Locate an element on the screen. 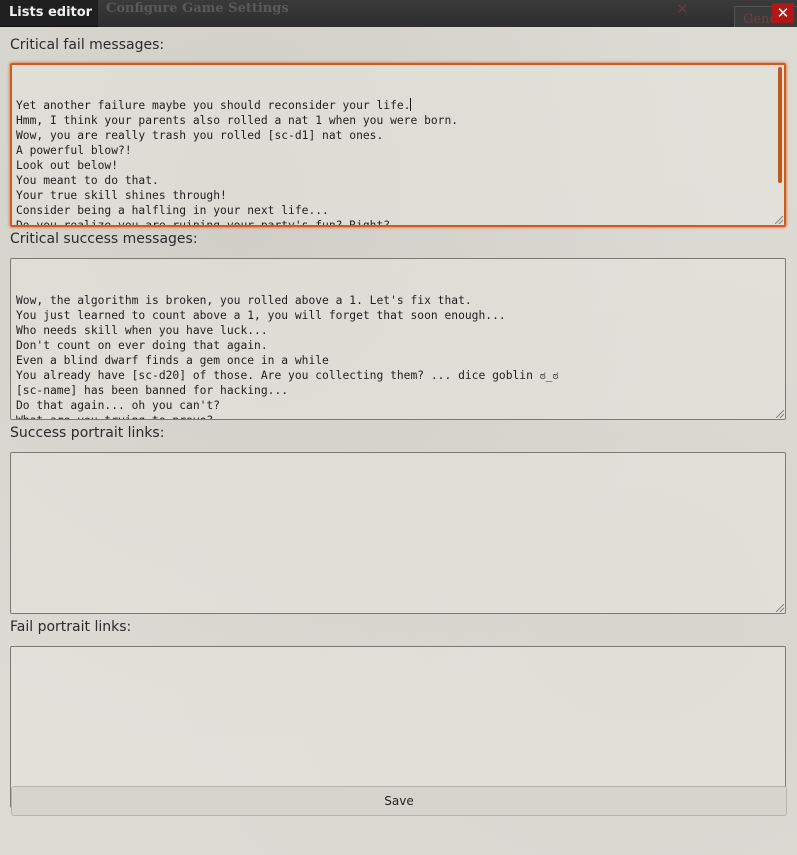  critical-fail-line: You meant to do that. is located at coordinates (87, 180).